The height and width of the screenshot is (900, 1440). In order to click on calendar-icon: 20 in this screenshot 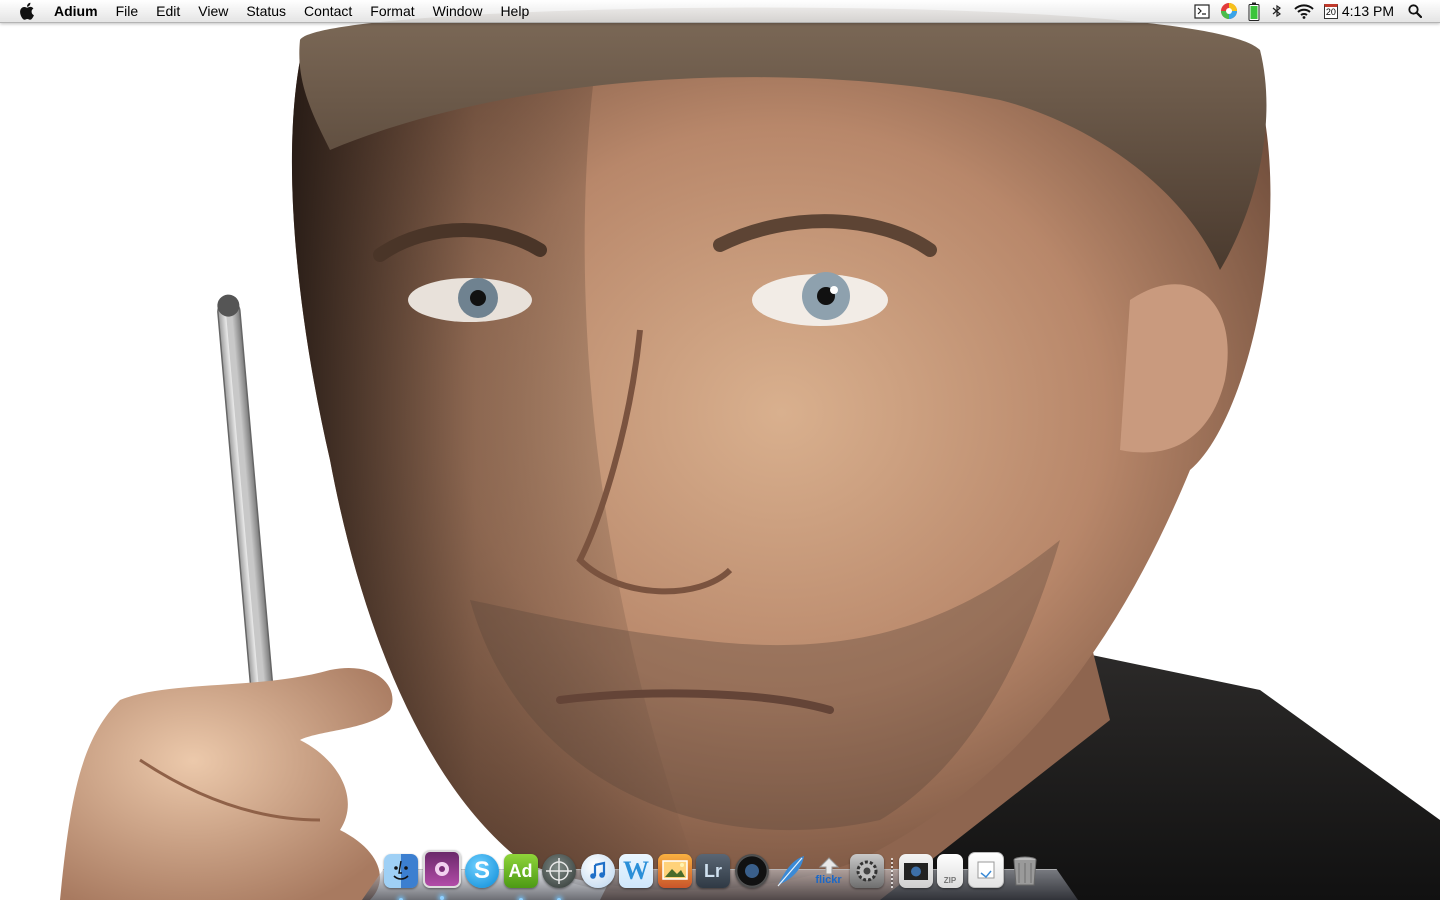, I will do `click(1330, 11)`.